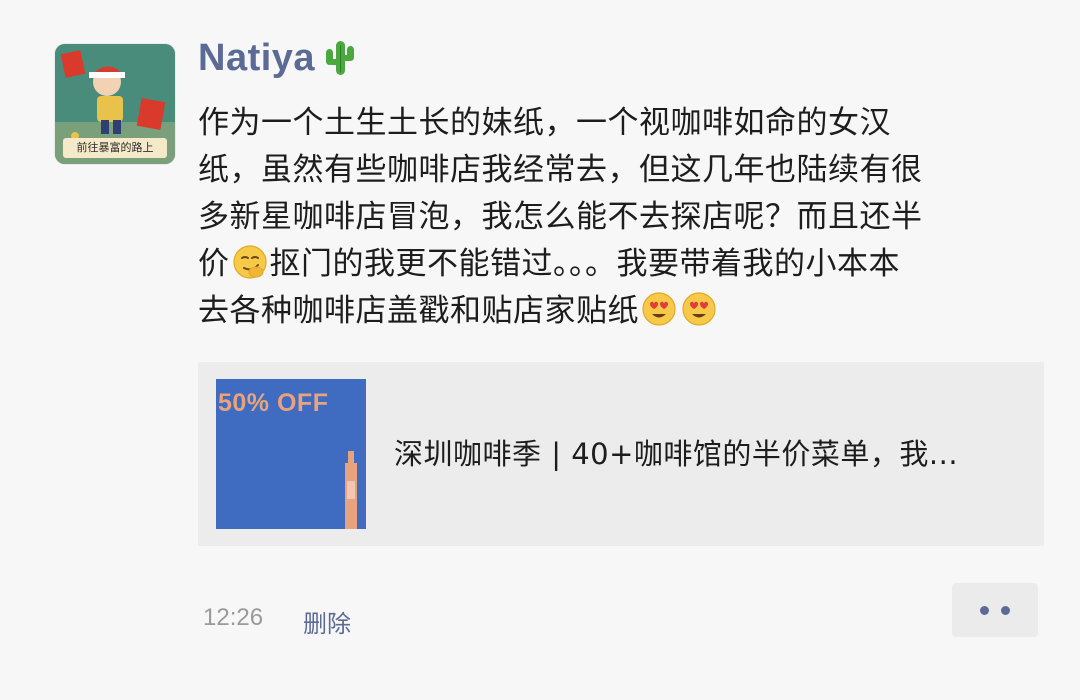 This screenshot has width=1080, height=700. Describe the element at coordinates (249, 262) in the screenshot. I see `smirk-face-icon` at that location.